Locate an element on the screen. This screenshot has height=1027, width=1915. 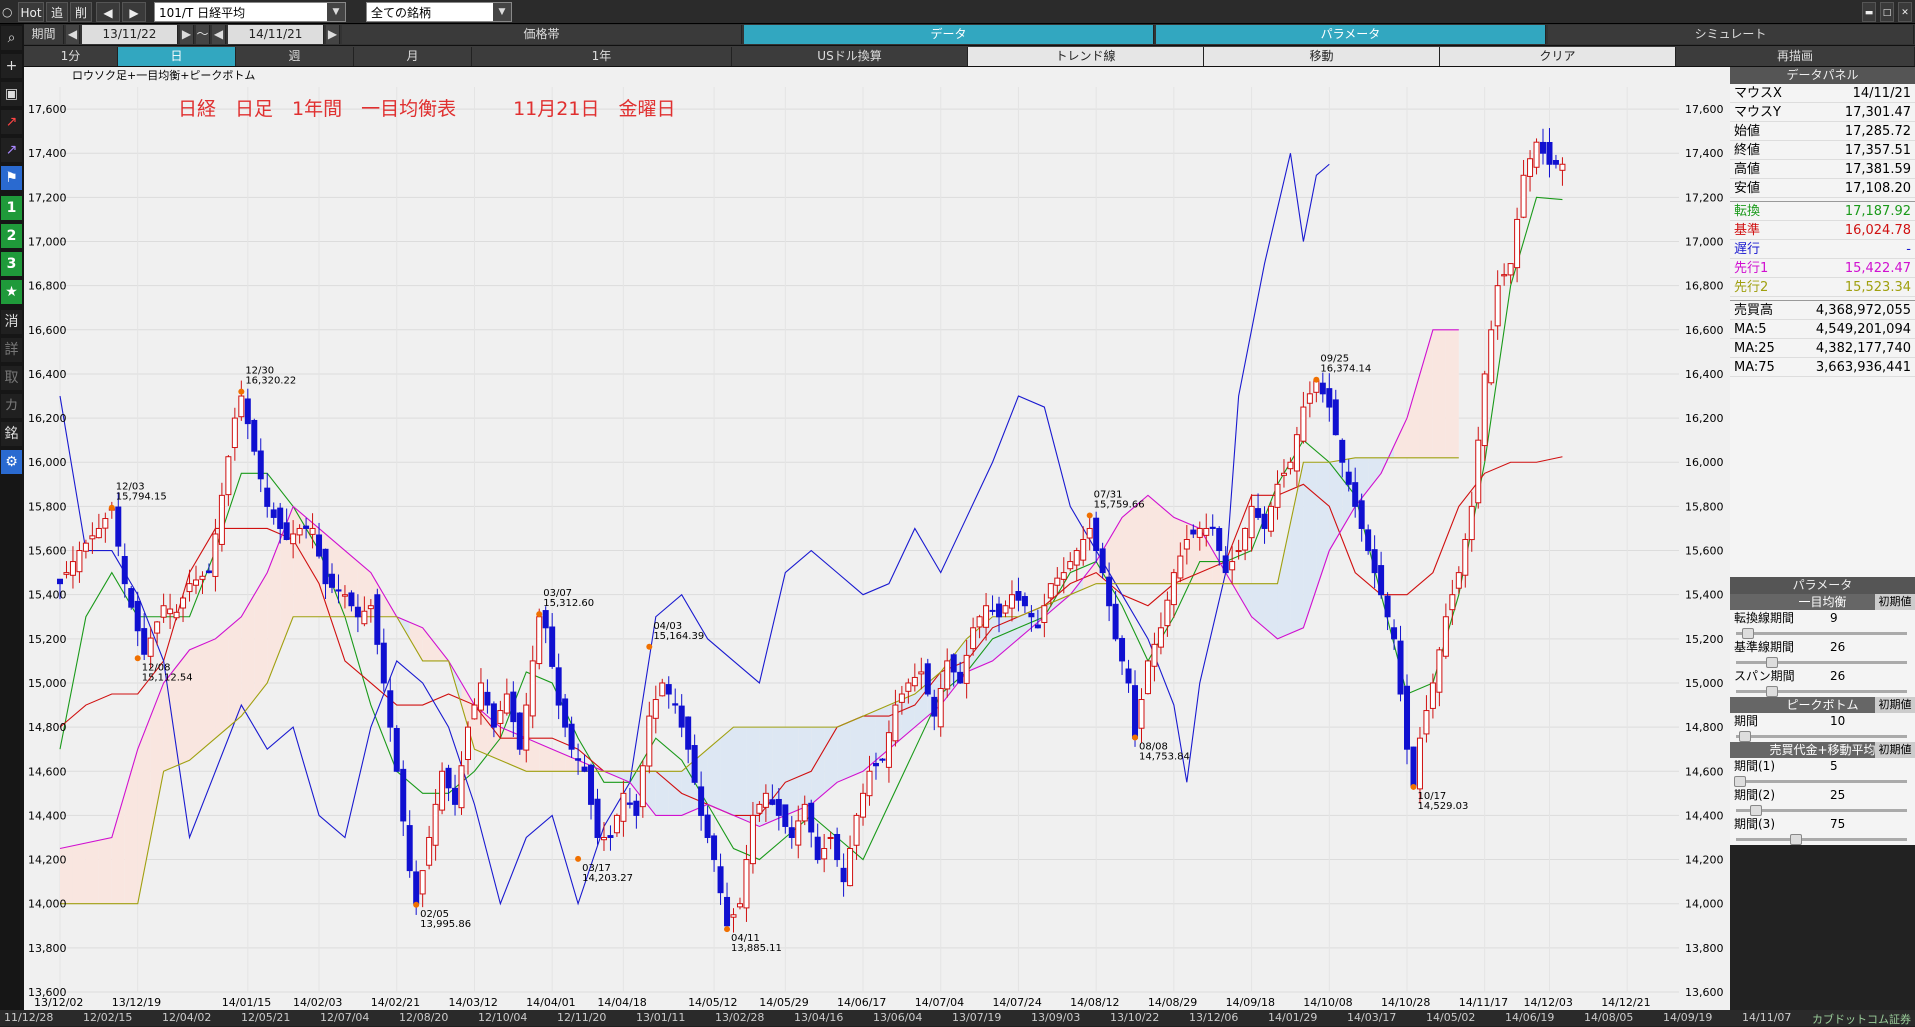
tab-weekly: 週 is located at coordinates (295, 56).